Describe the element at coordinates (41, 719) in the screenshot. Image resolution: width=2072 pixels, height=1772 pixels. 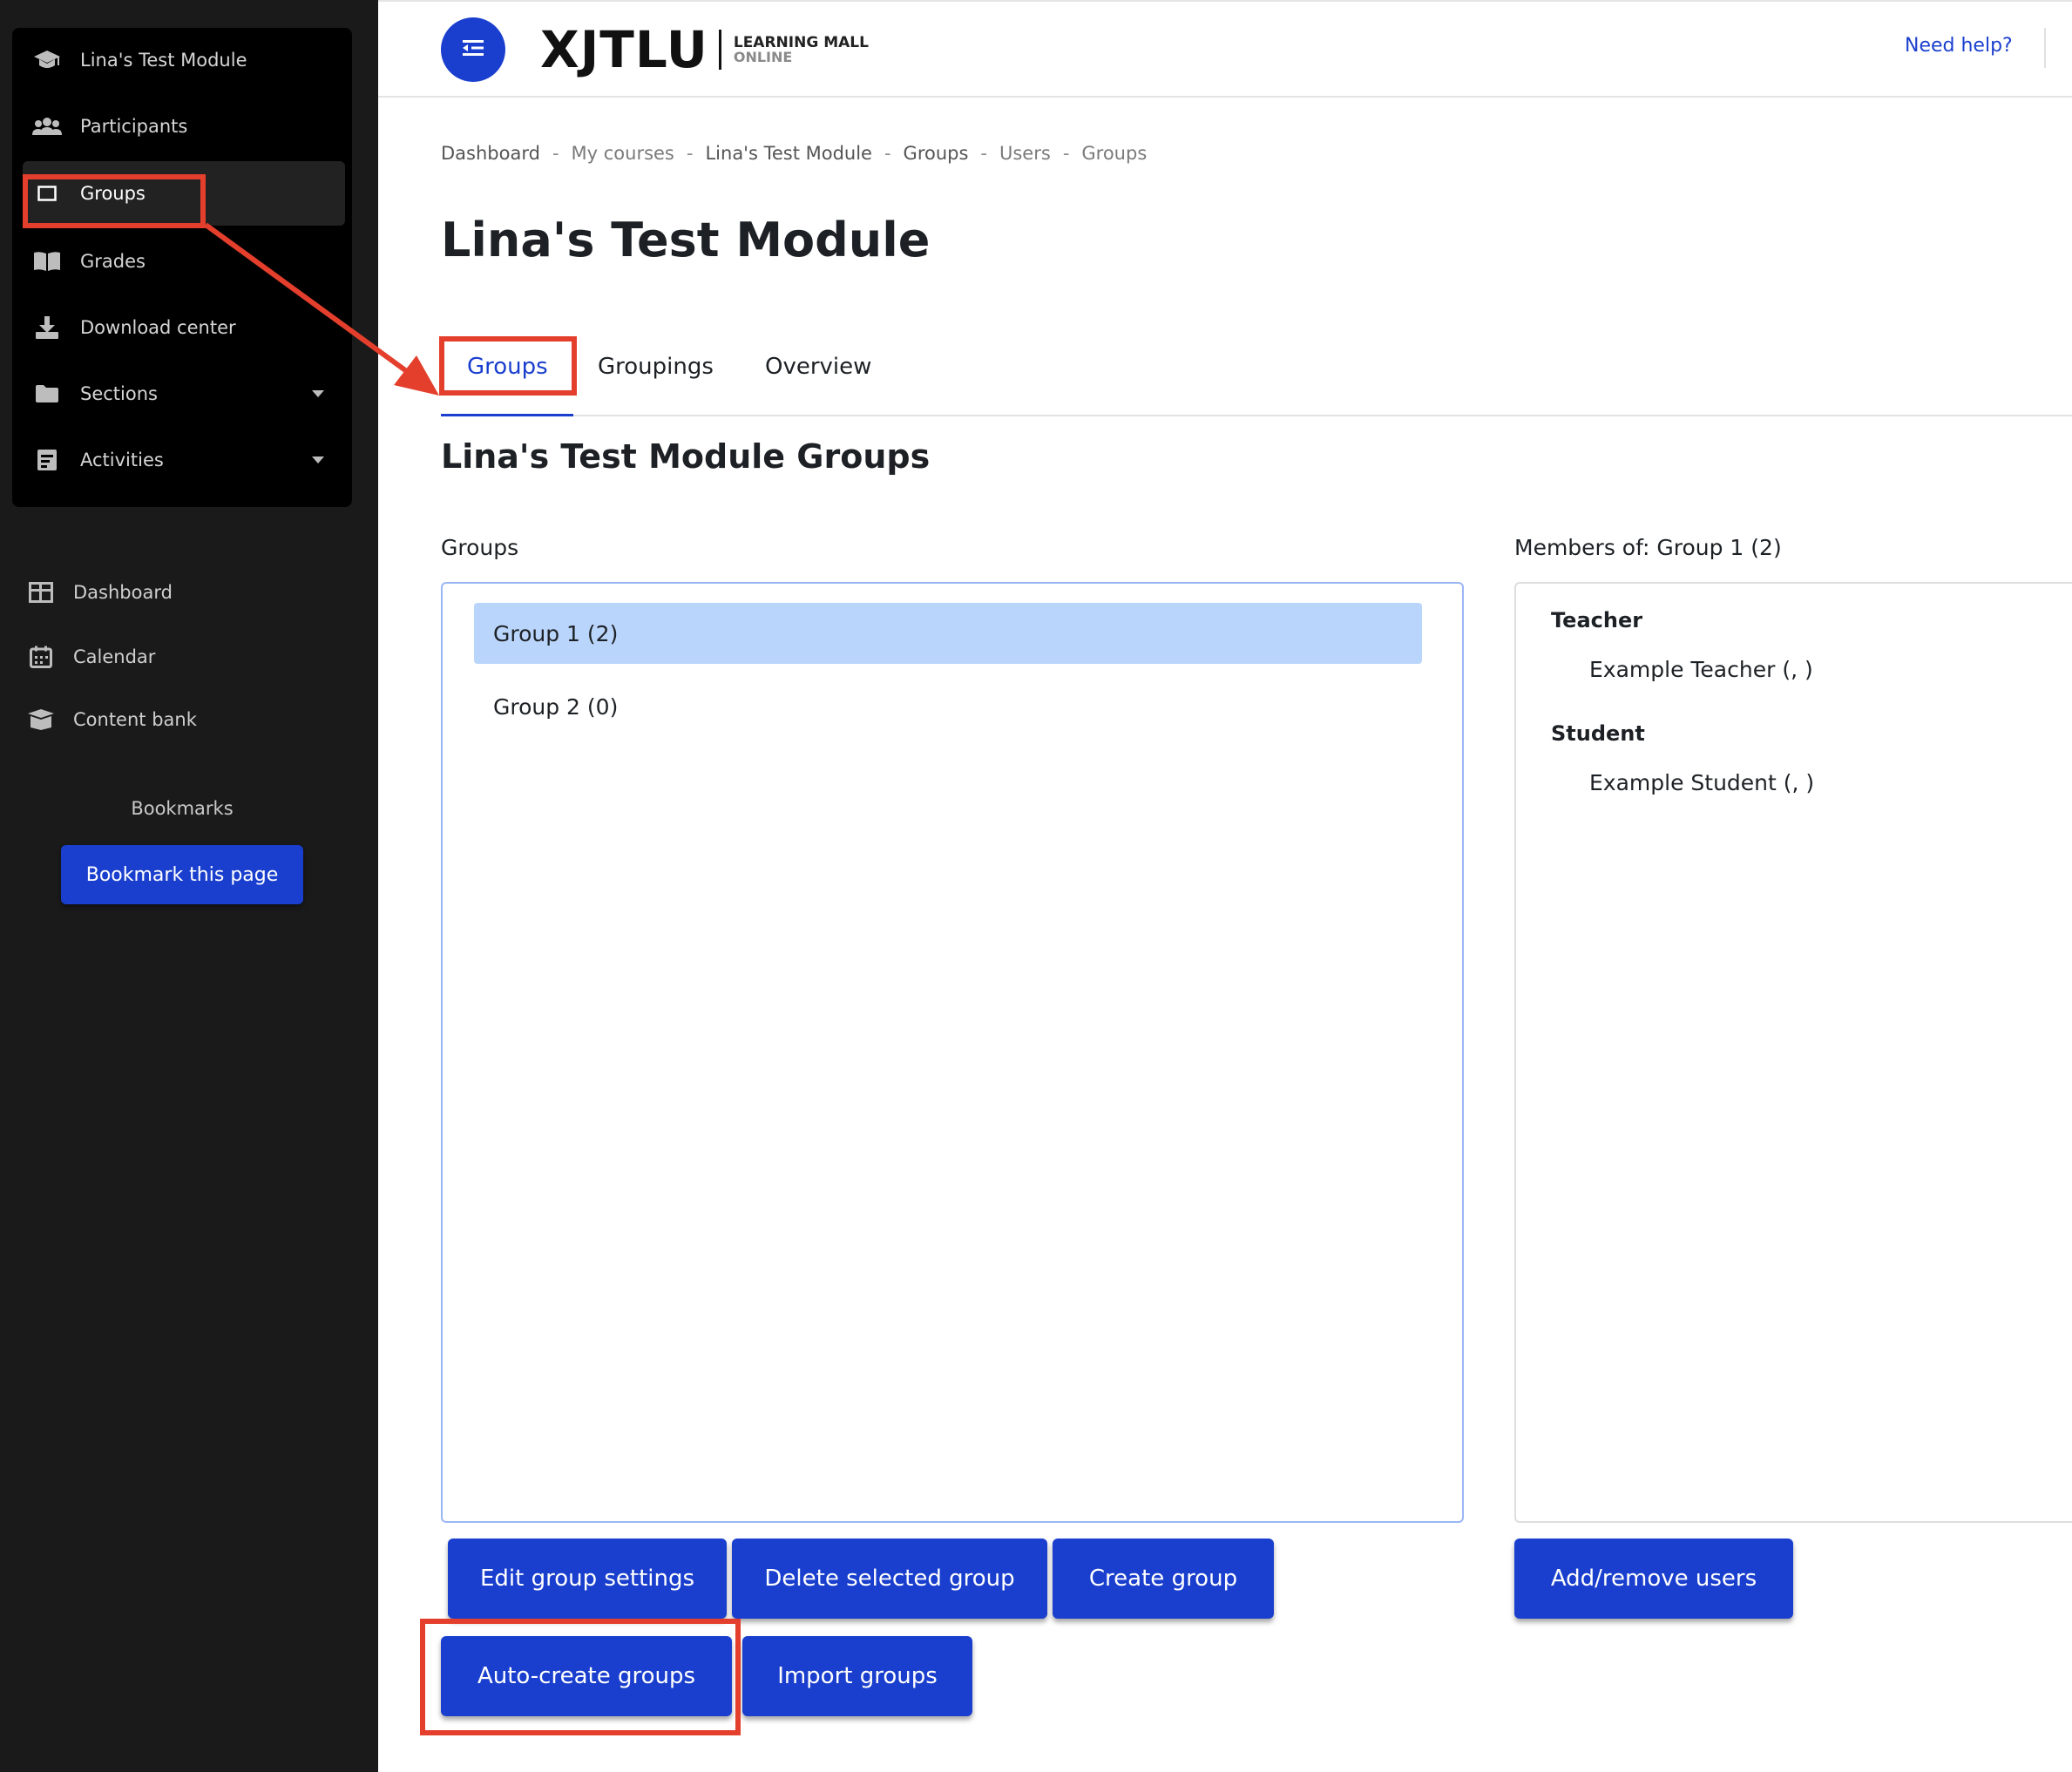
I see `box-icon` at that location.